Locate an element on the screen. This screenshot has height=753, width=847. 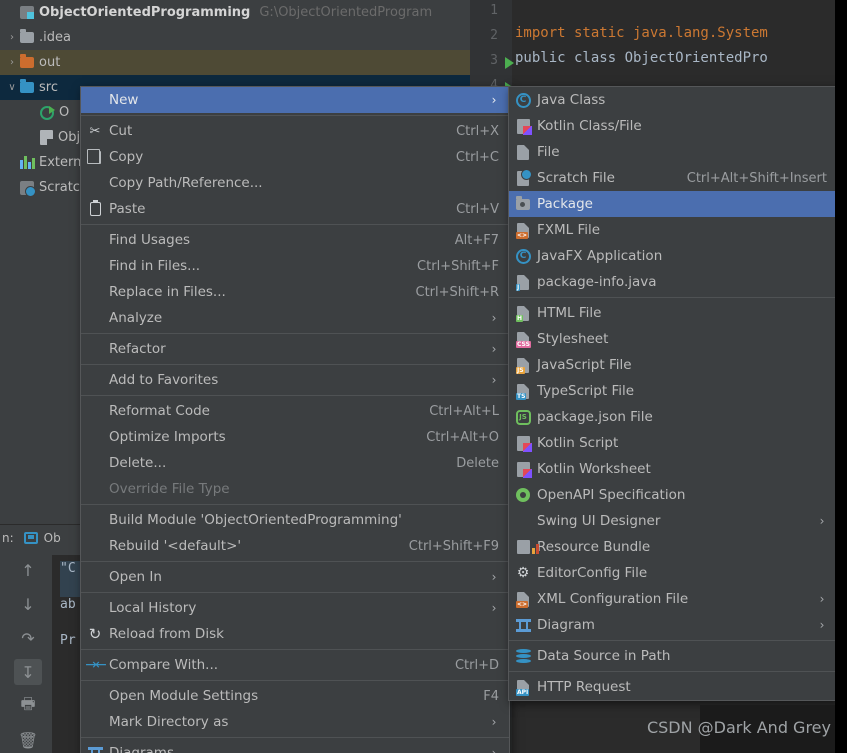
menu-item-label: EditorConfig File is located at coordinates (592, 573).